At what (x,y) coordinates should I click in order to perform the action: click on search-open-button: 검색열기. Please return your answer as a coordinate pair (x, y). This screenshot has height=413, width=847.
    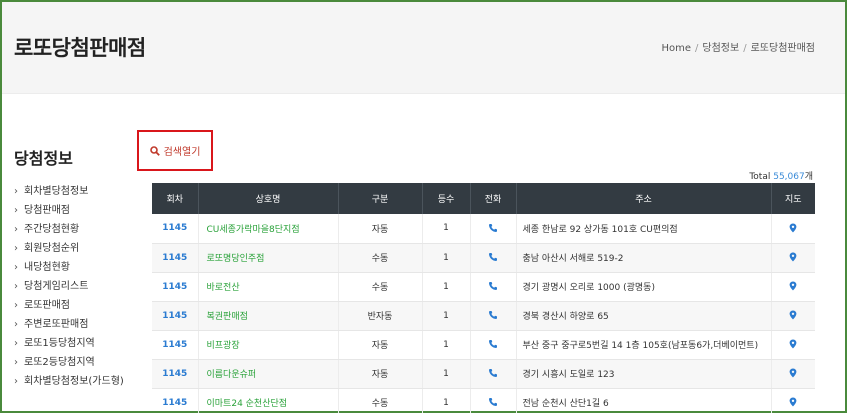
    Looking at the image, I should click on (175, 150).